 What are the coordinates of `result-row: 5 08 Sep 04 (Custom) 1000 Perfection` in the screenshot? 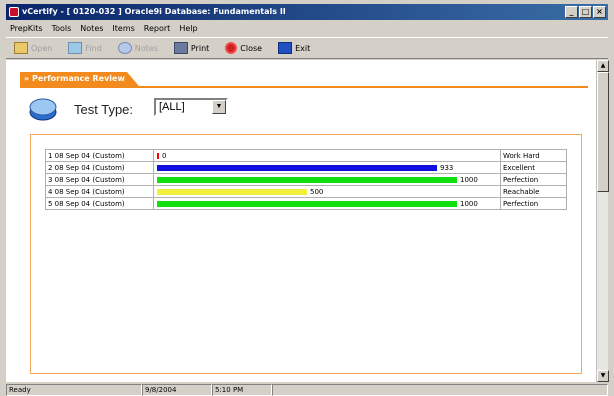 It's located at (306, 203).